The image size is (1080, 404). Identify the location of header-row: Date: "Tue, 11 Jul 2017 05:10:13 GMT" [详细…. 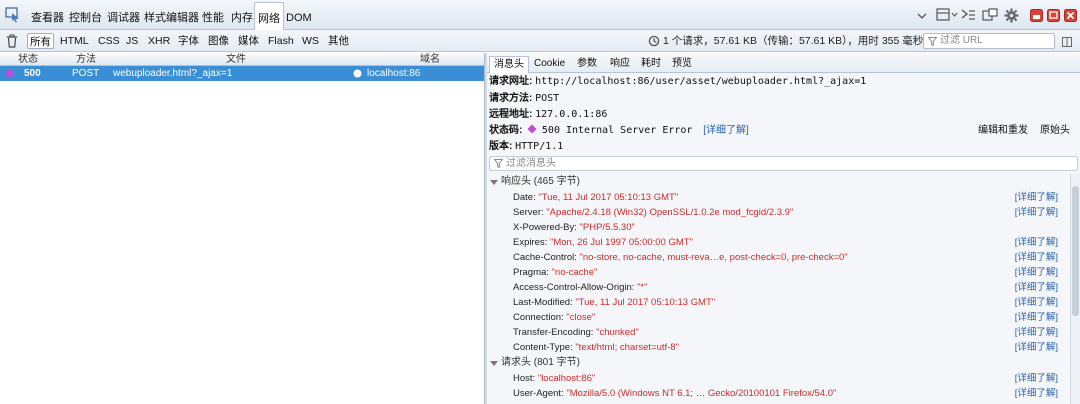
(783, 197).